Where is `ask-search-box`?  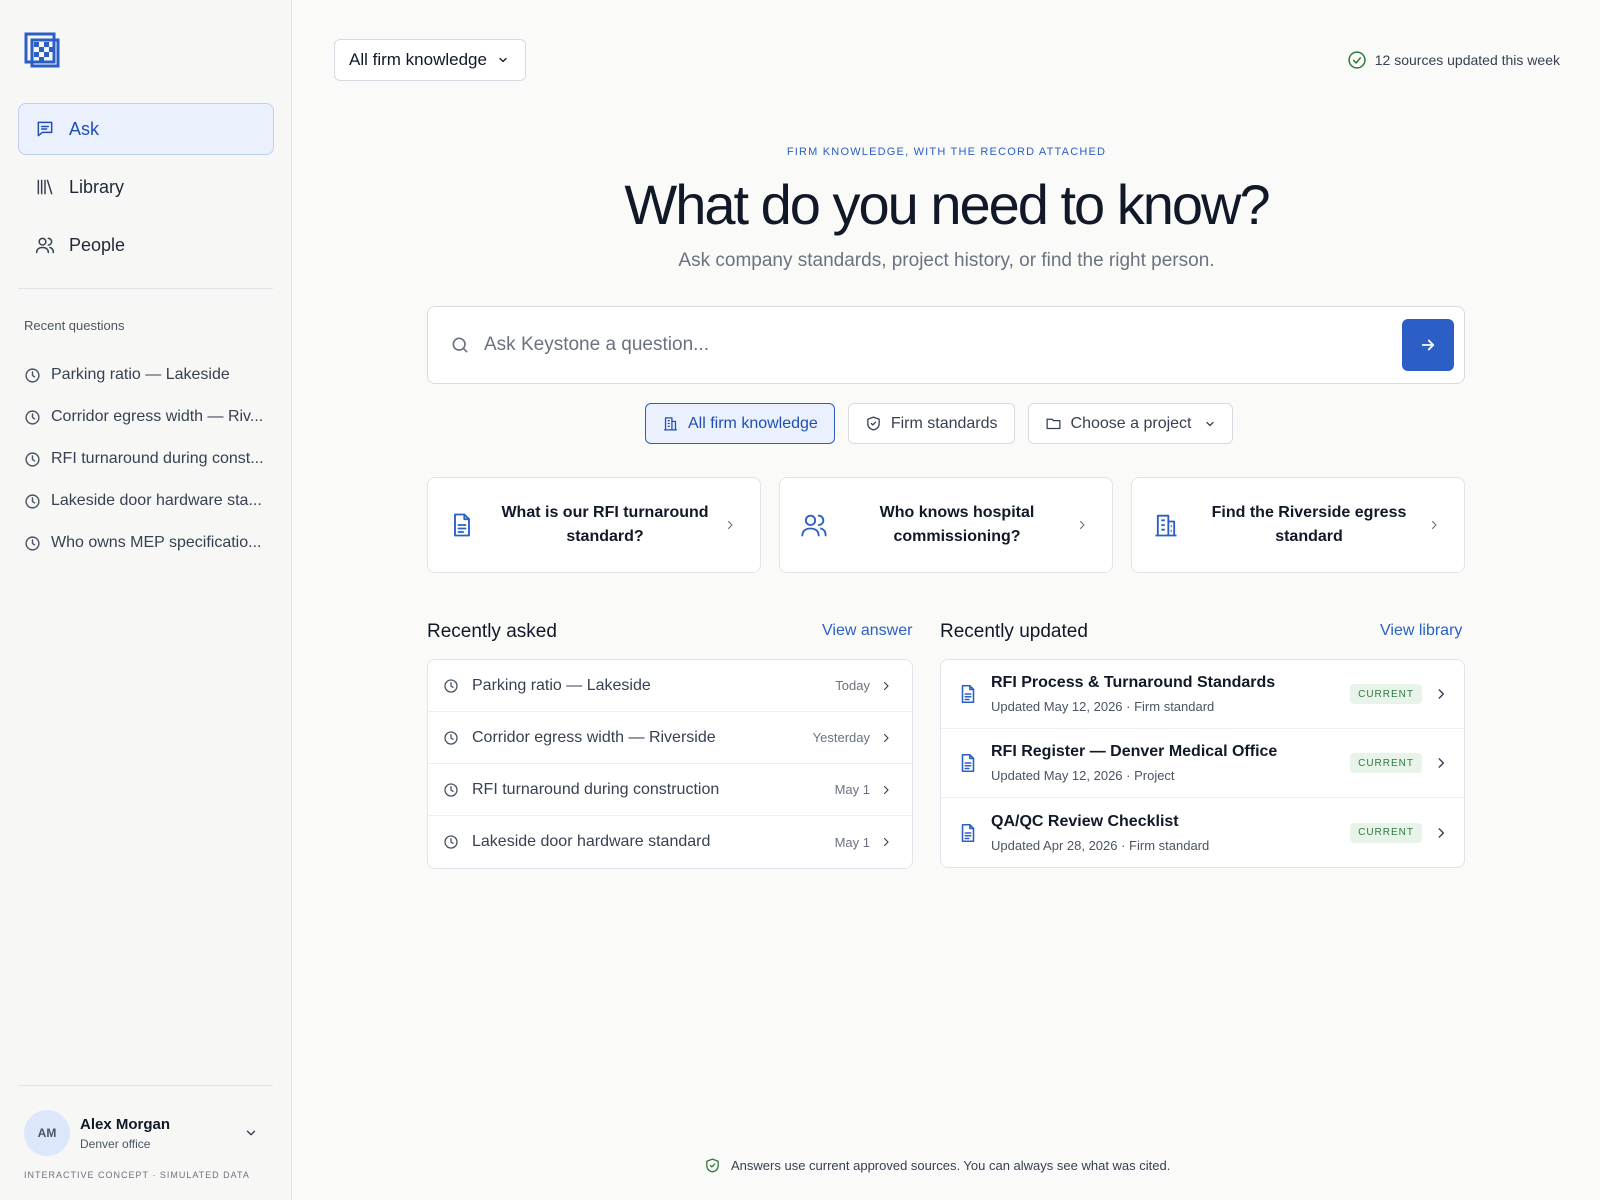
ask-search-box is located at coordinates (946, 345).